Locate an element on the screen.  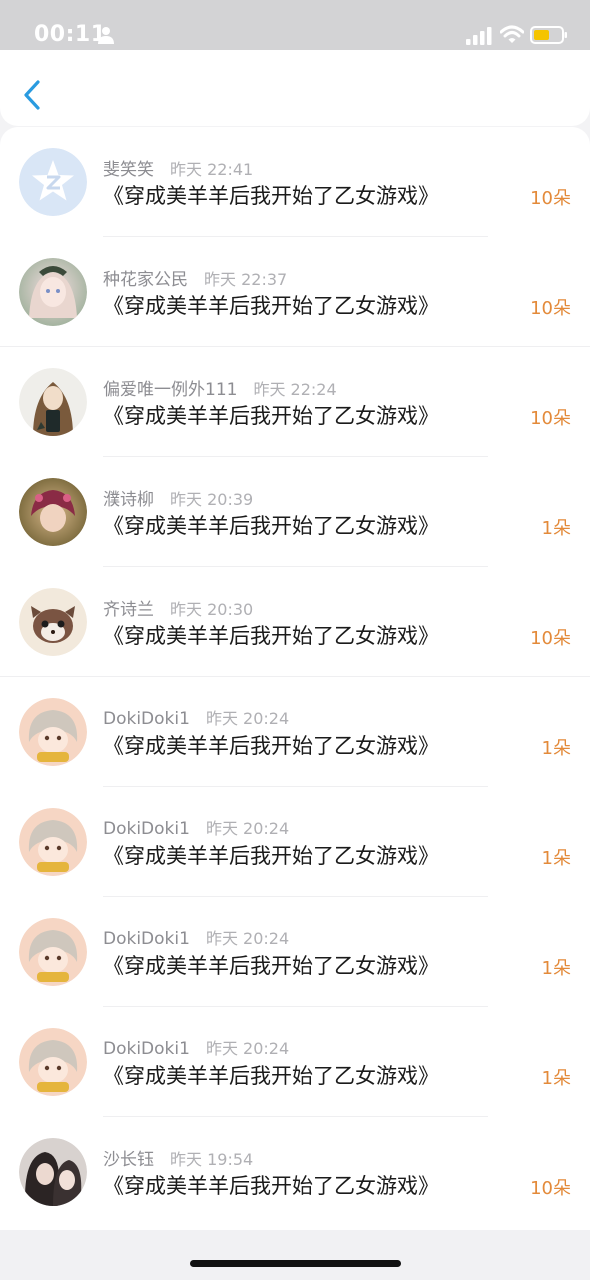
status-time: 00:11 is located at coordinates (70, 34).